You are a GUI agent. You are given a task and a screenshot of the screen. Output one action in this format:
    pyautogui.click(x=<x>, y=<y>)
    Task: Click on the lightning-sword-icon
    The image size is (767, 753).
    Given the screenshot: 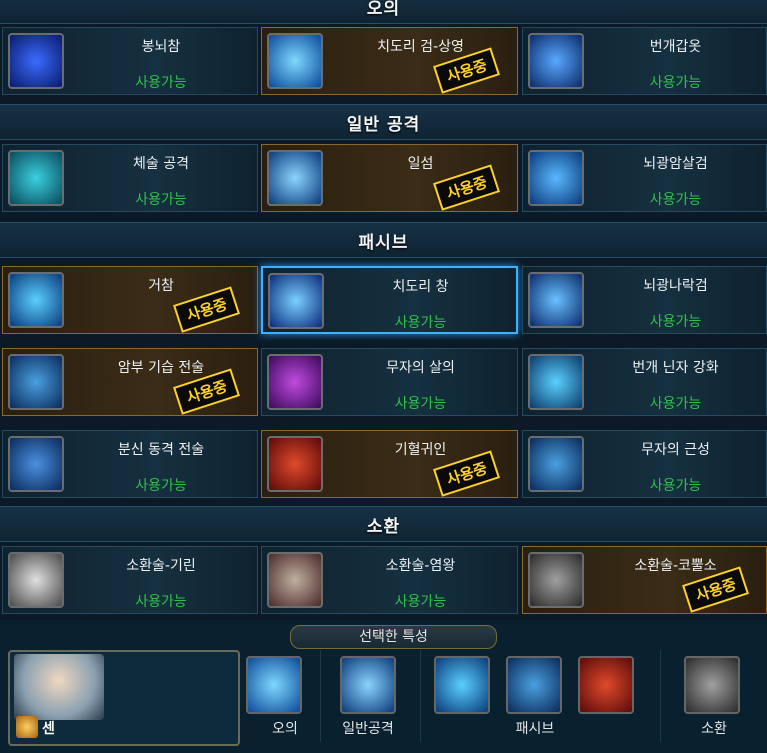 What is the action you would take?
    pyautogui.click(x=295, y=61)
    